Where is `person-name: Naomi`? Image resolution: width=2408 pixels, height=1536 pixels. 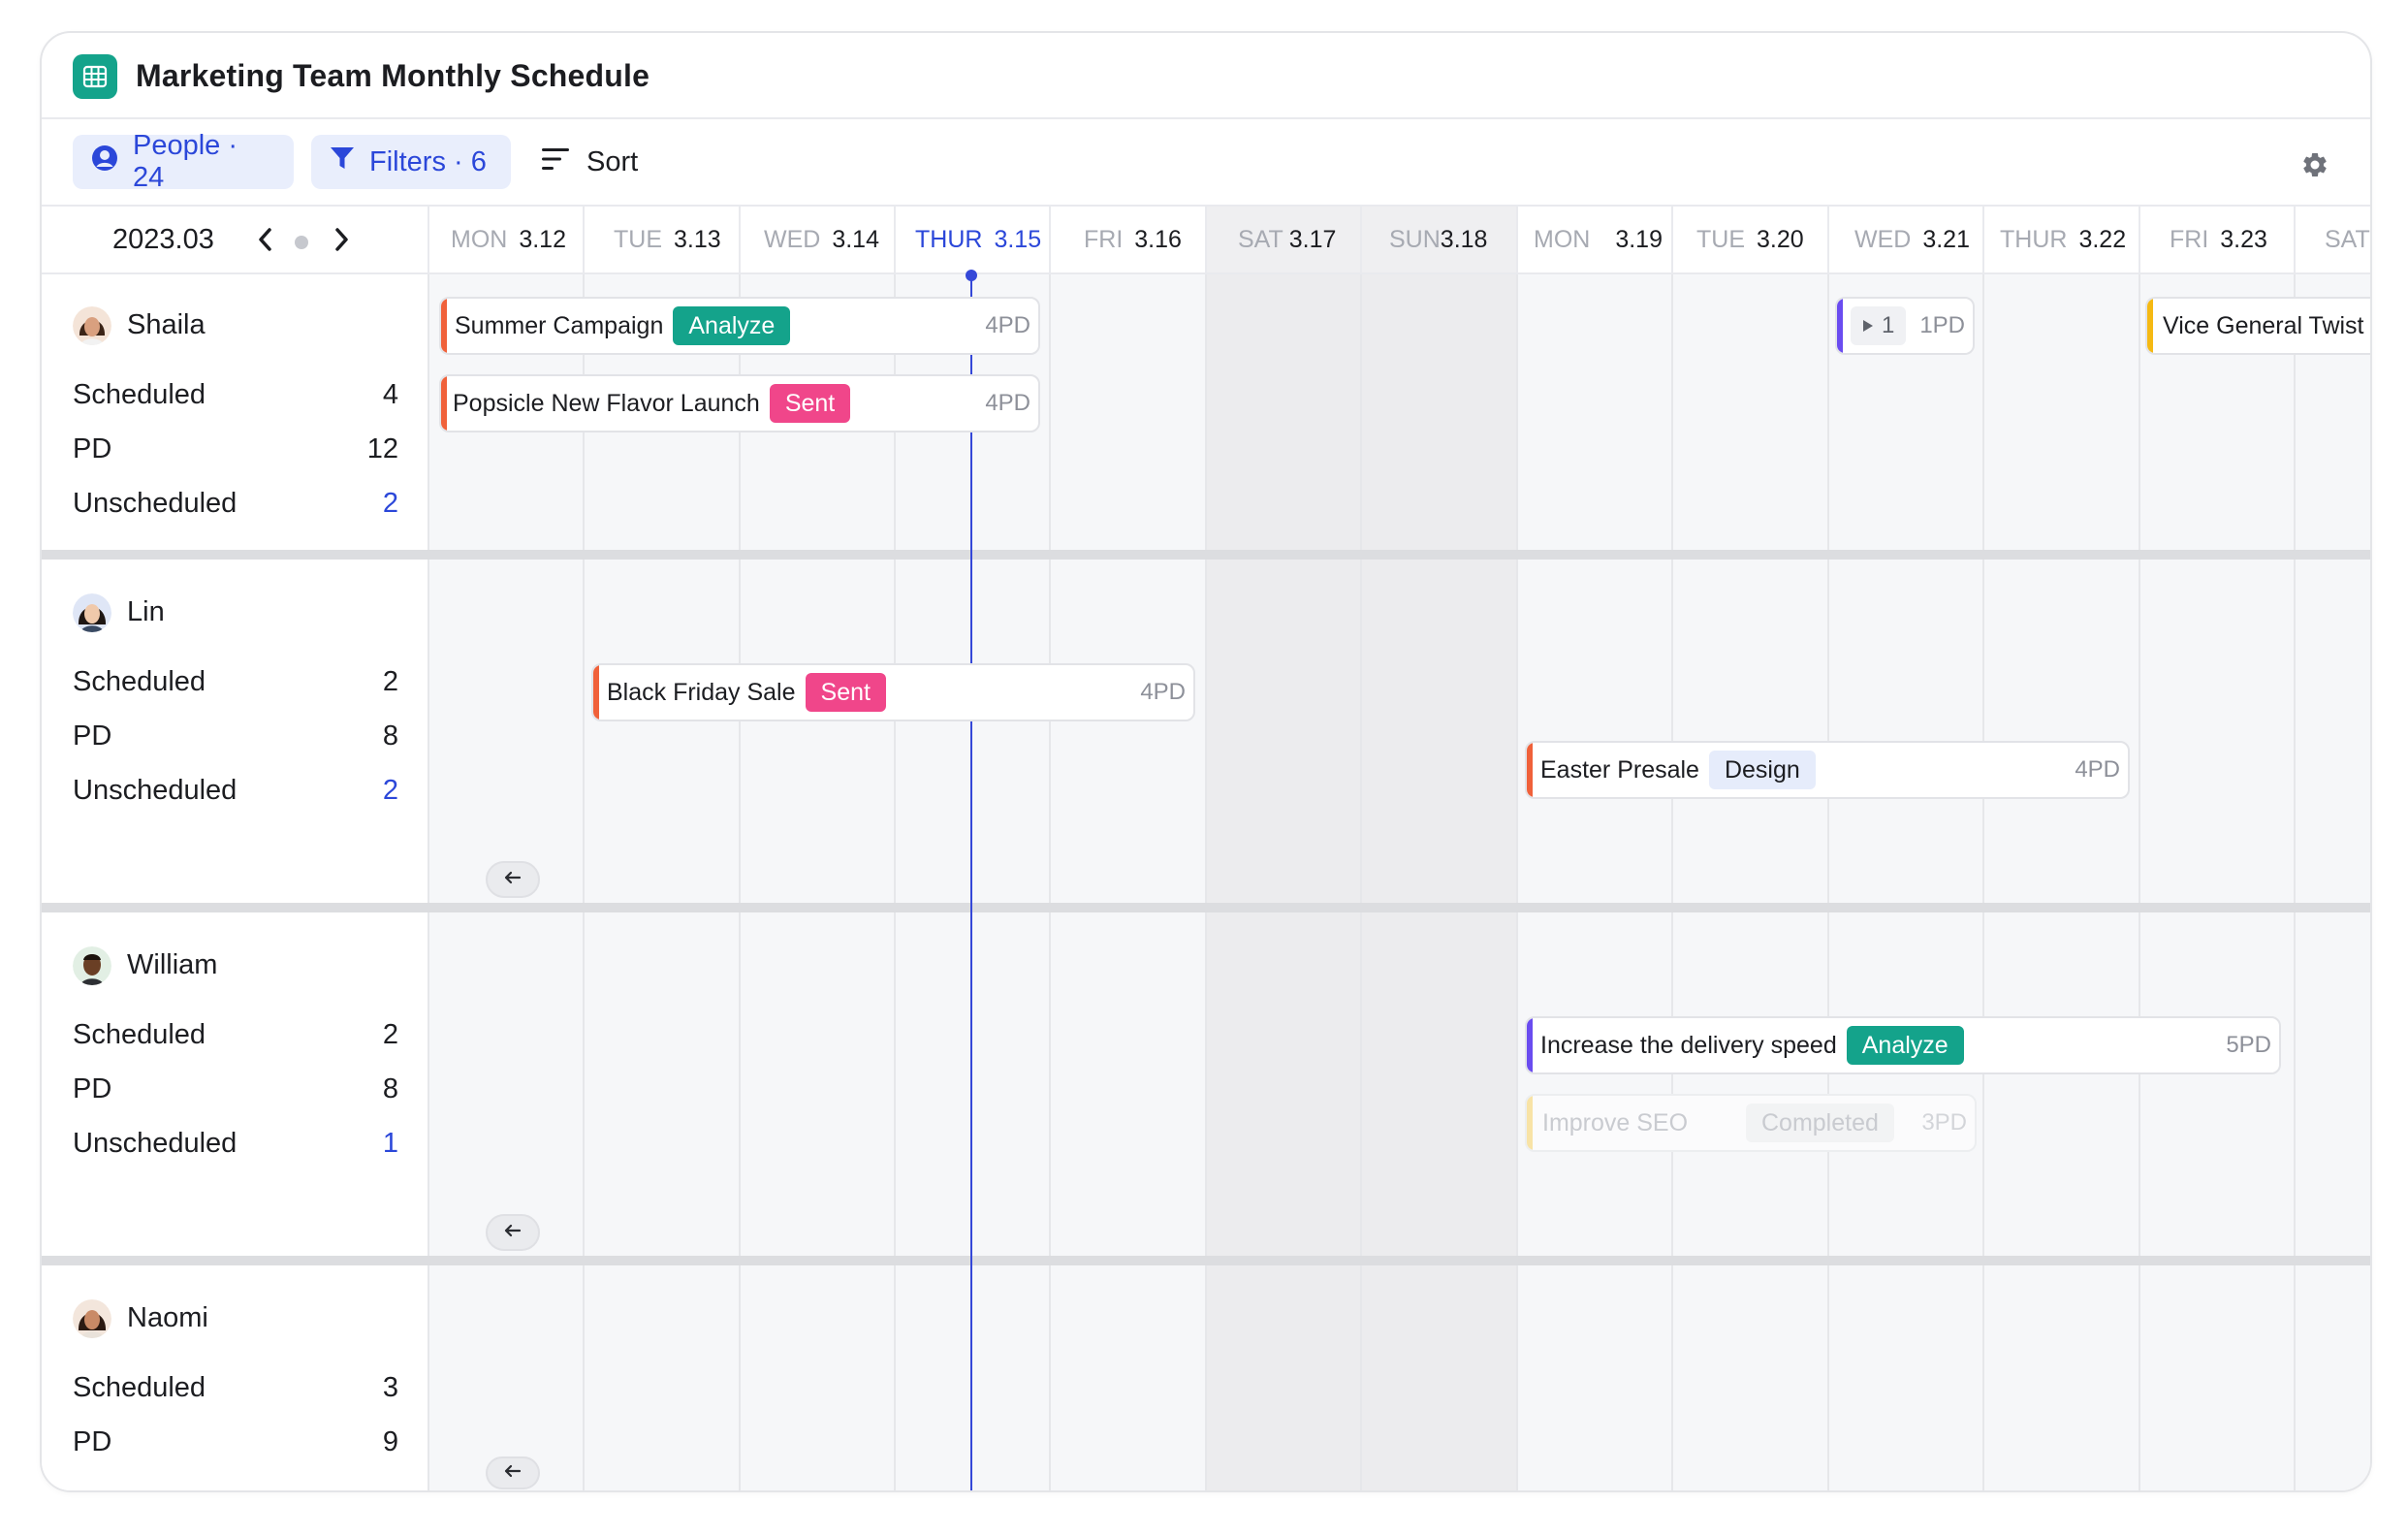 person-name: Naomi is located at coordinates (167, 1317).